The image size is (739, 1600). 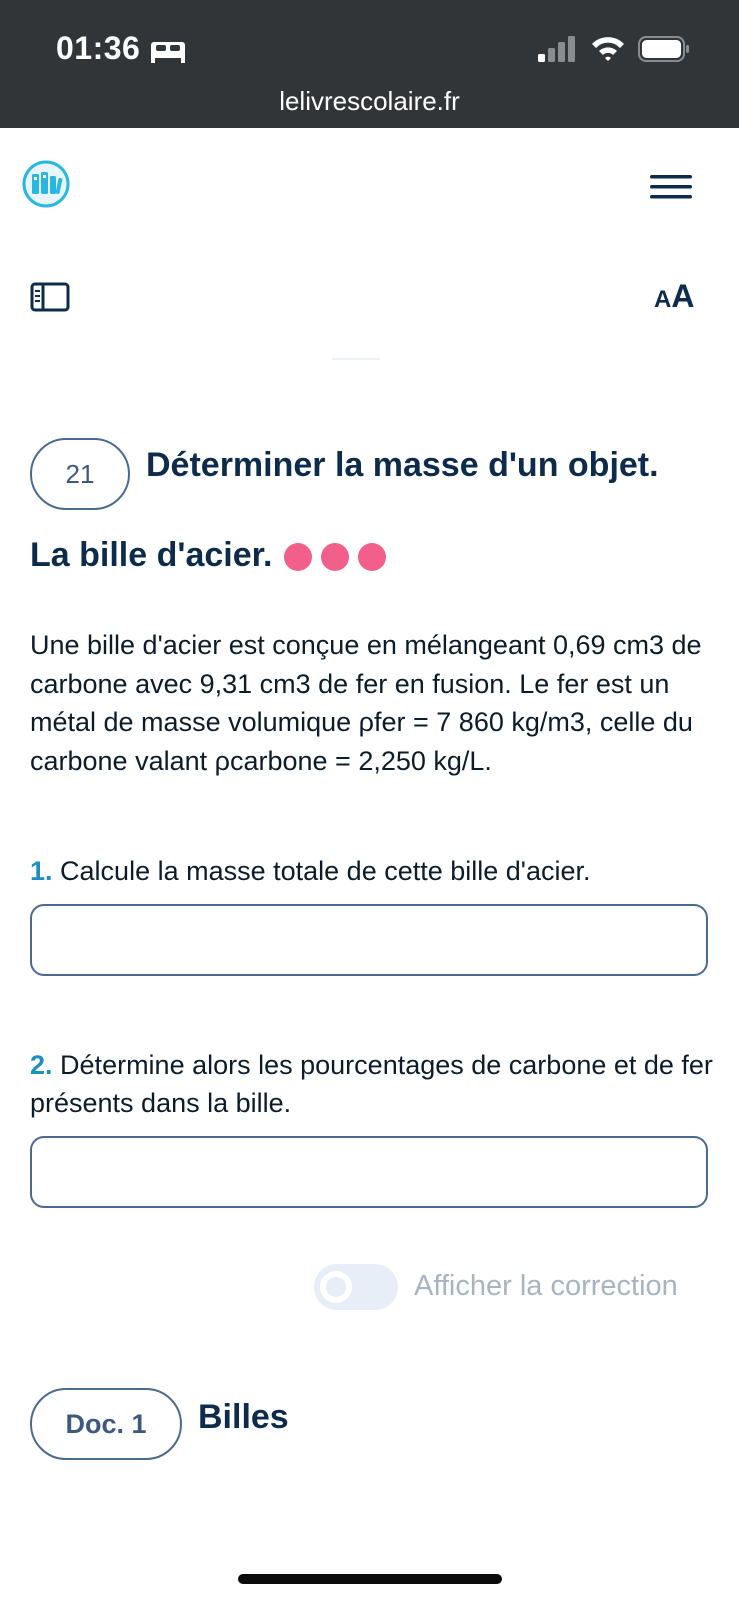 What do you see at coordinates (671, 187) in the screenshot?
I see `hamburger-menu-icon` at bounding box center [671, 187].